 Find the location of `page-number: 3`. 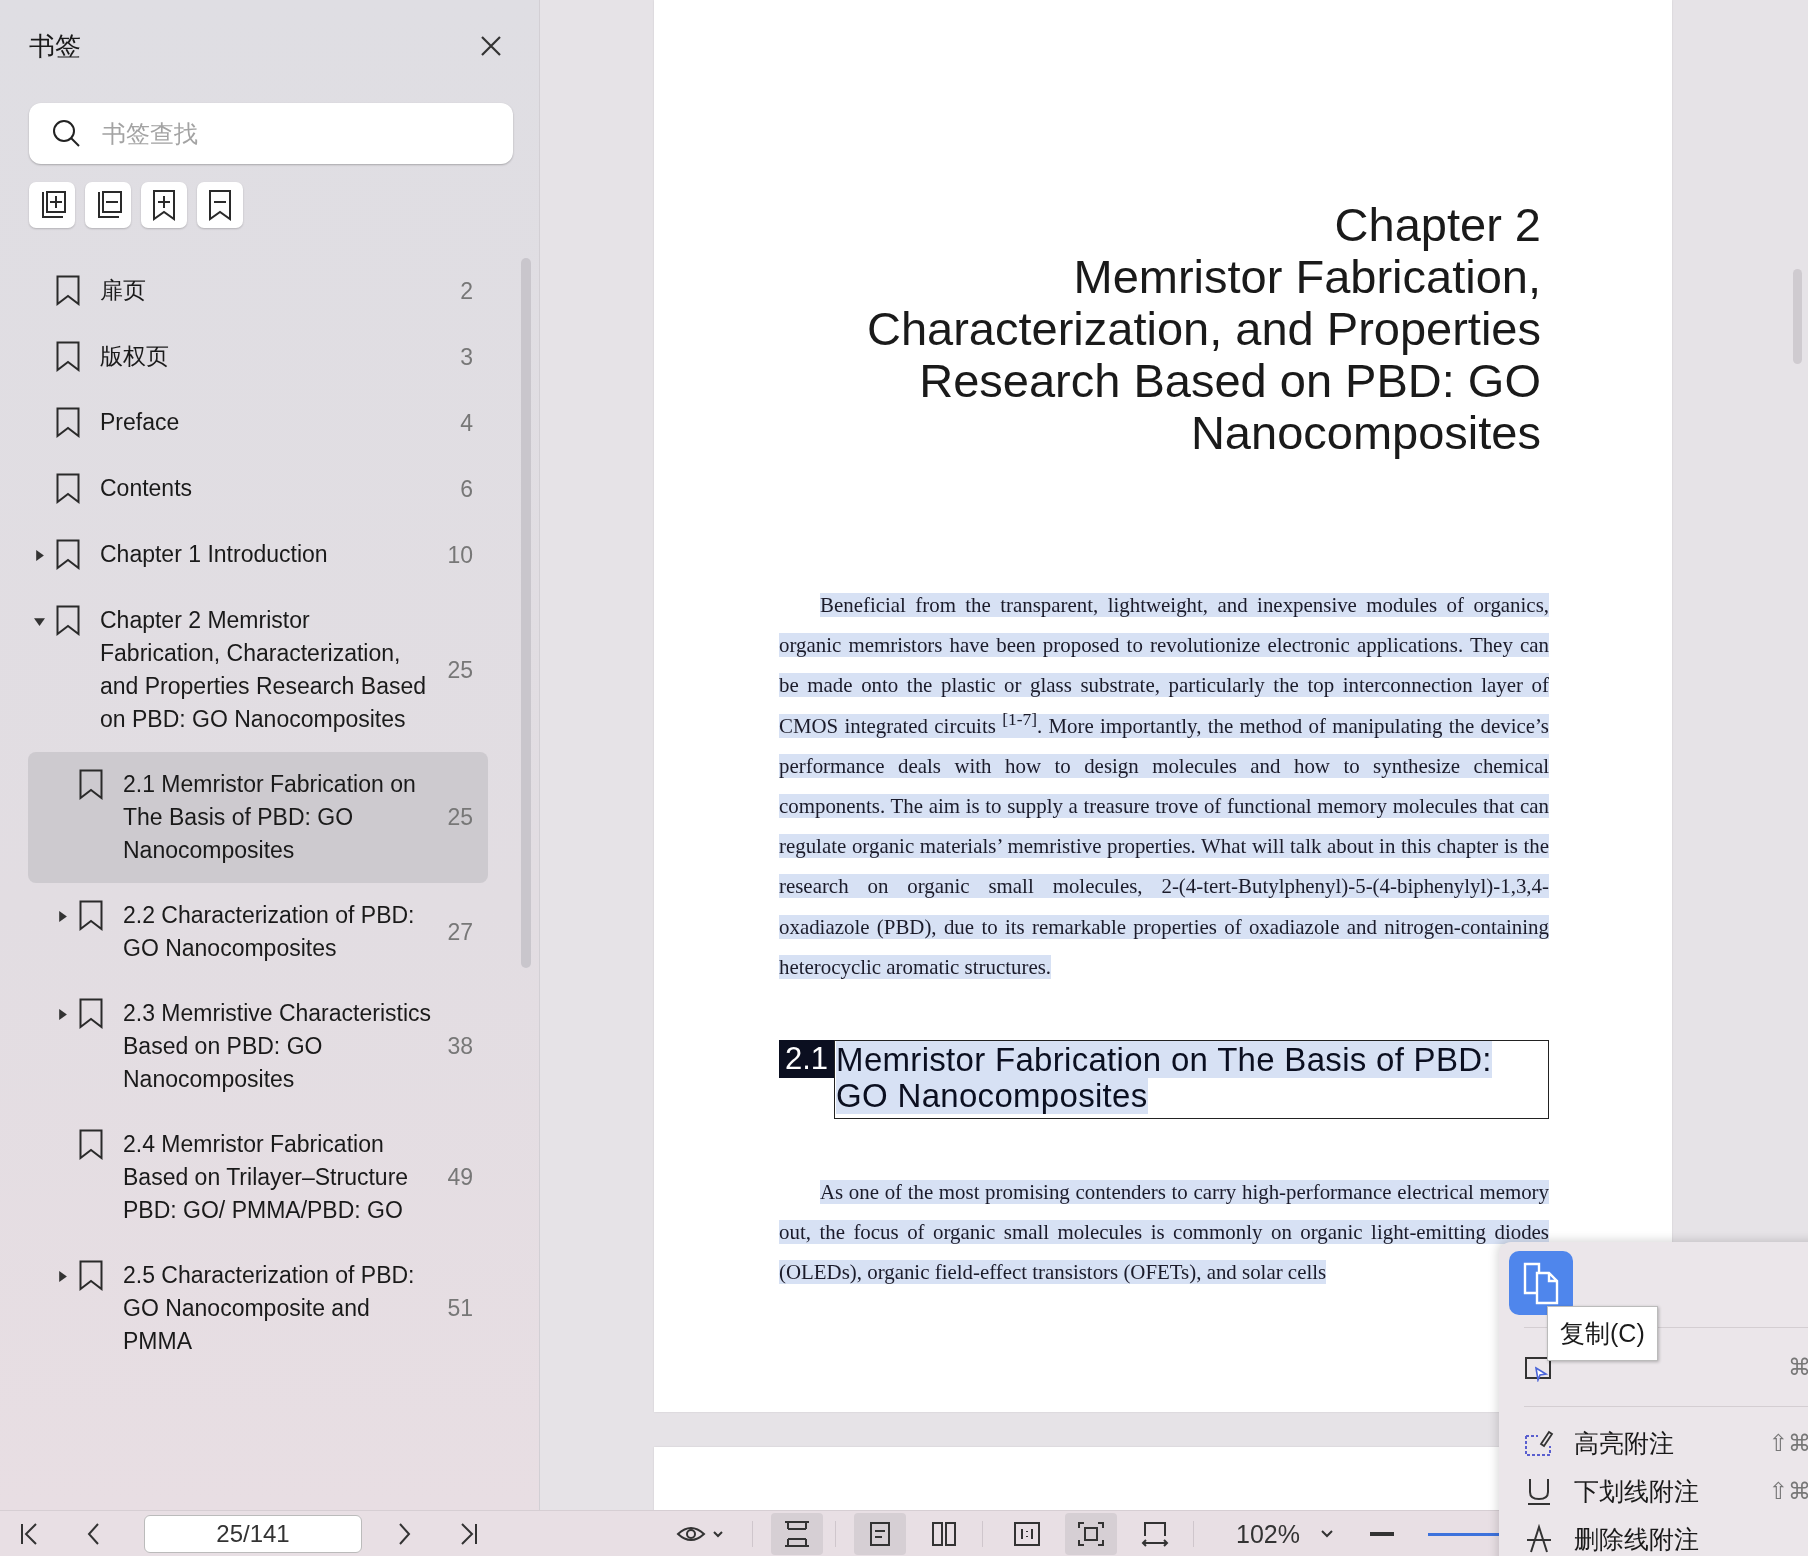

page-number: 3 is located at coordinates (466, 357).